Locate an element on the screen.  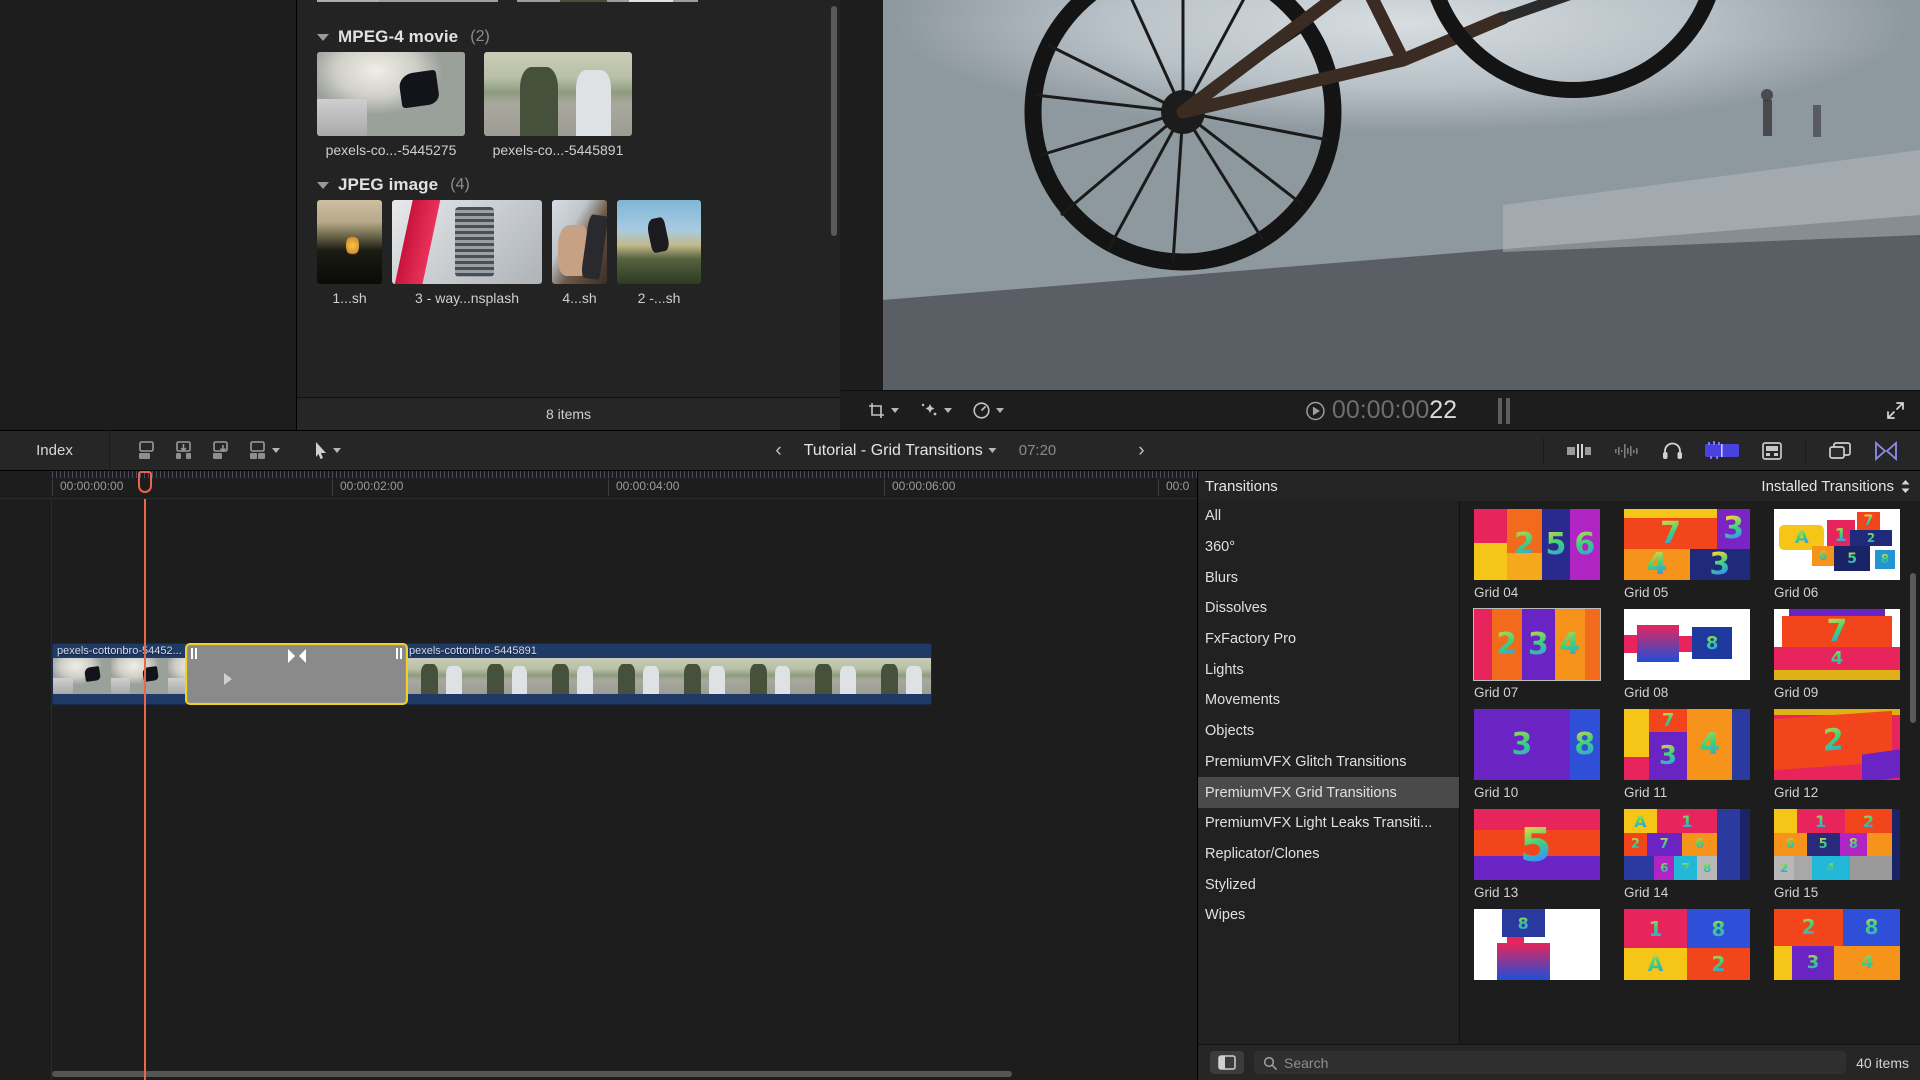
media-item: 4...sh is located at coordinates (579, 253).